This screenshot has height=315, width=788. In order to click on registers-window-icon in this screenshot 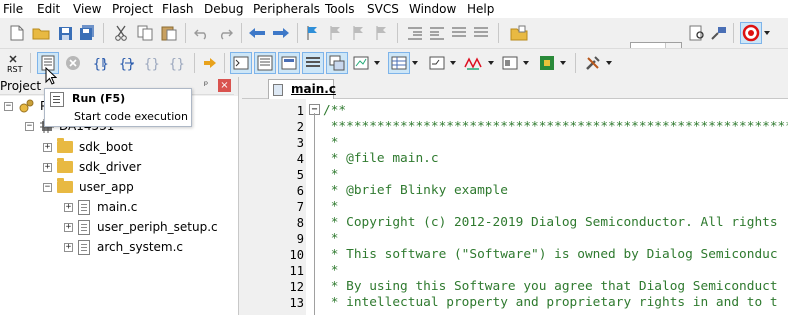, I will do `click(313, 63)`.